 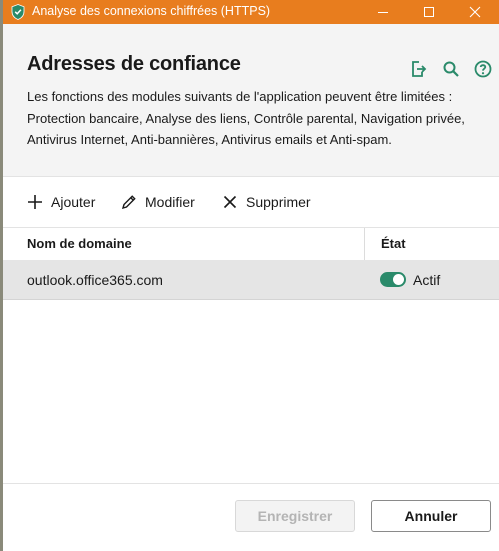 What do you see at coordinates (170, 202) in the screenshot?
I see `edit-label: Modifier` at bounding box center [170, 202].